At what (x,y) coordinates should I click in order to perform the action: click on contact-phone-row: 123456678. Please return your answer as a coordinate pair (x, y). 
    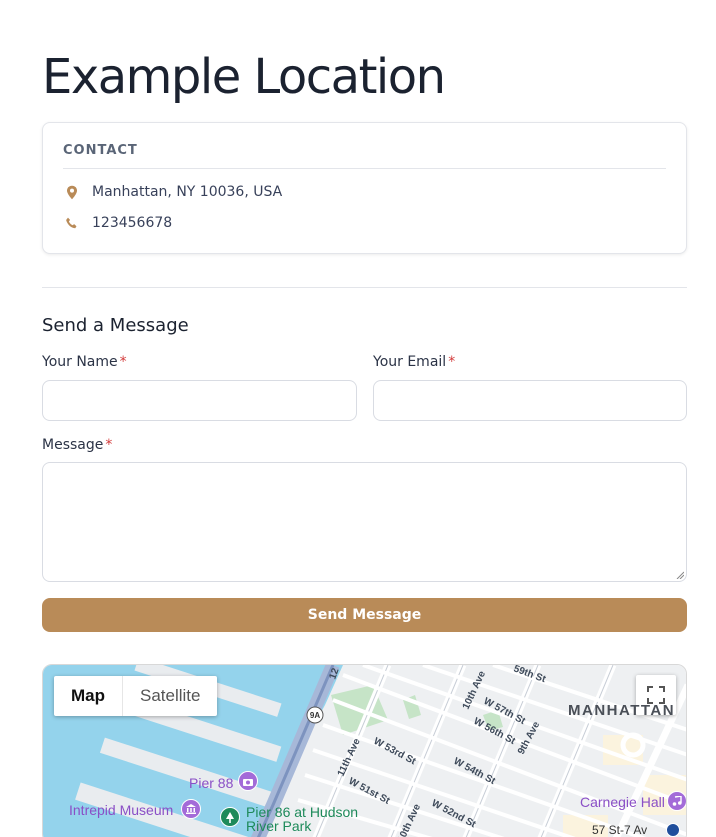
    Looking at the image, I should click on (118, 223).